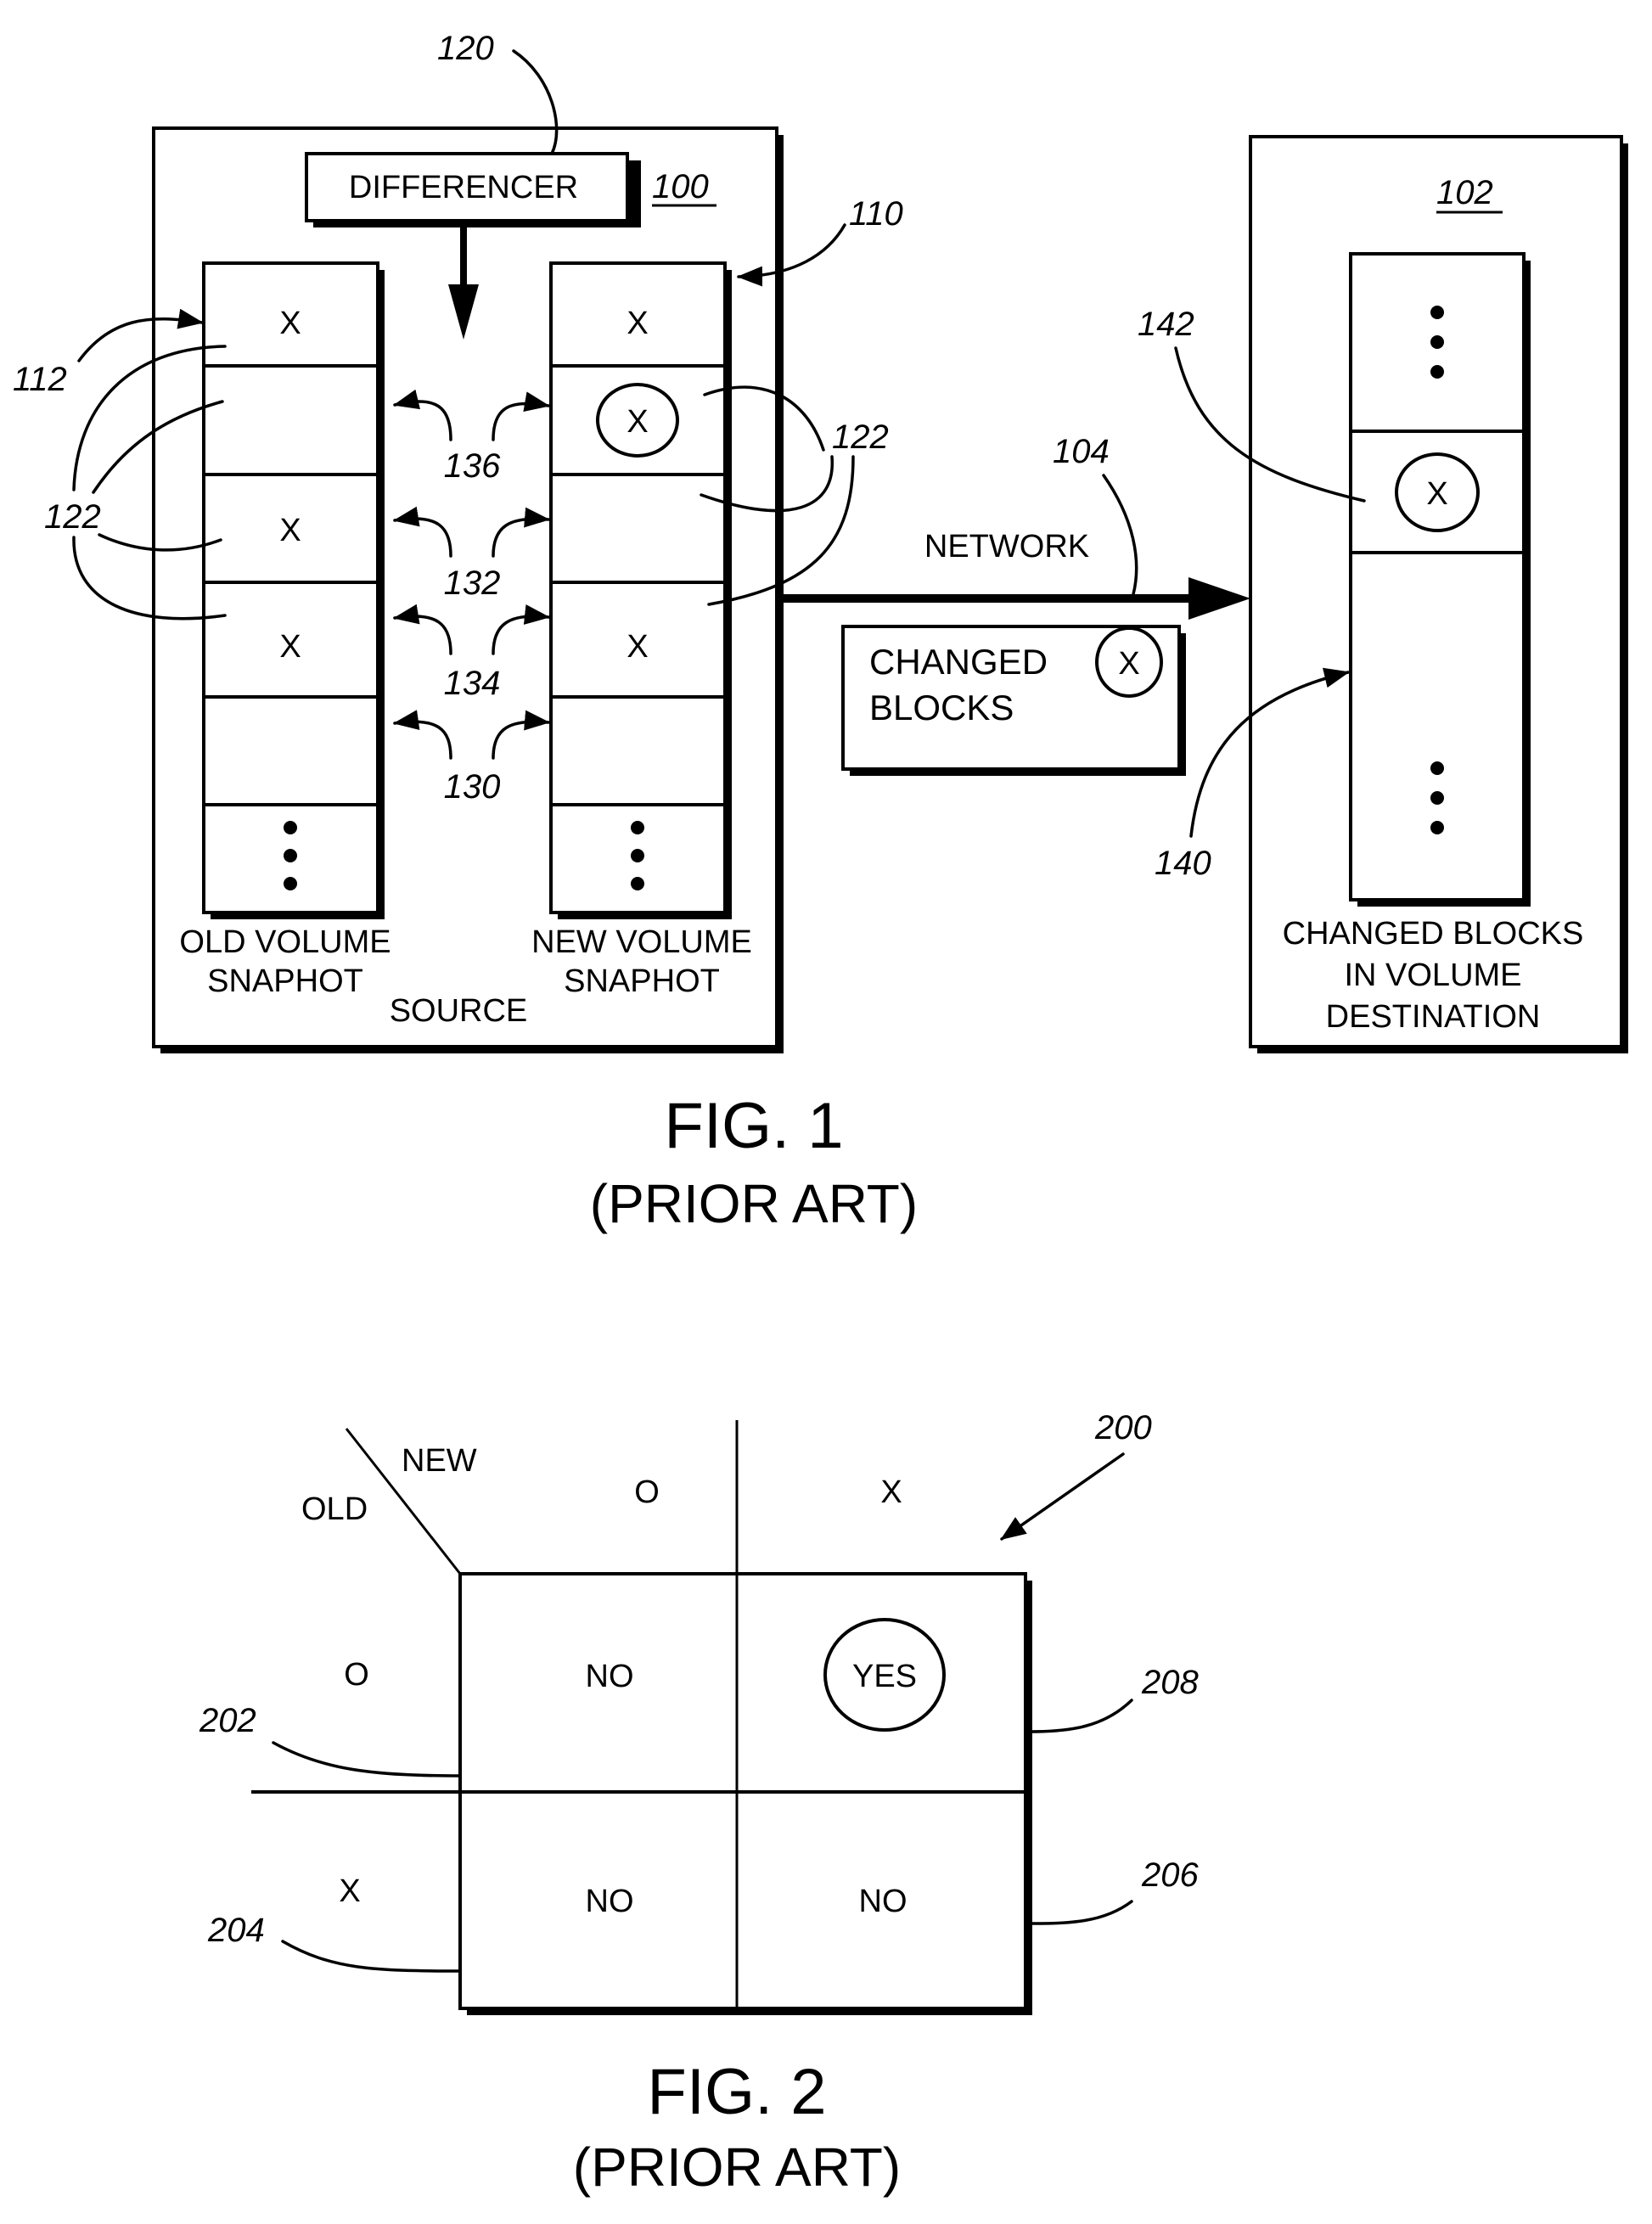 Image resolution: width=1652 pixels, height=2224 pixels. Describe the element at coordinates (334, 1509) in the screenshot. I see `header-old: OLD` at that location.